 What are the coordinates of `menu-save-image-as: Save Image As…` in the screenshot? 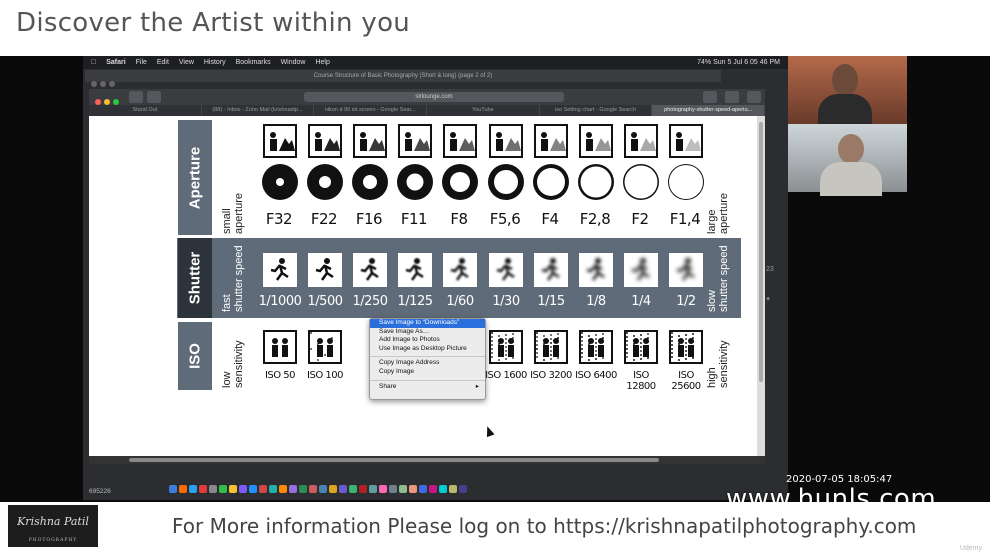 It's located at (427, 332).